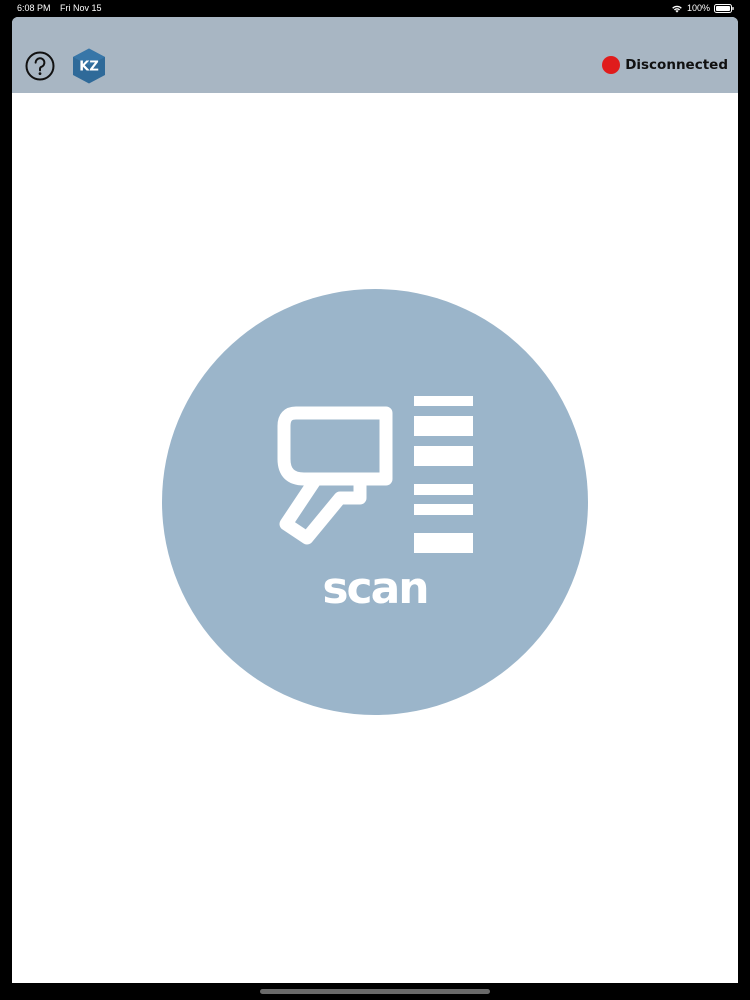 Image resolution: width=750 pixels, height=1000 pixels. I want to click on battery-icon, so click(724, 8).